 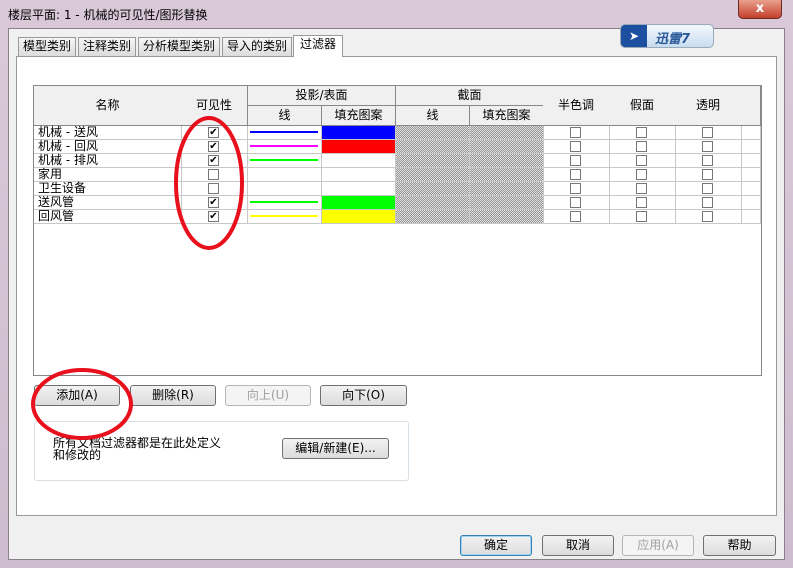 I want to click on close-button: x, so click(x=760, y=9).